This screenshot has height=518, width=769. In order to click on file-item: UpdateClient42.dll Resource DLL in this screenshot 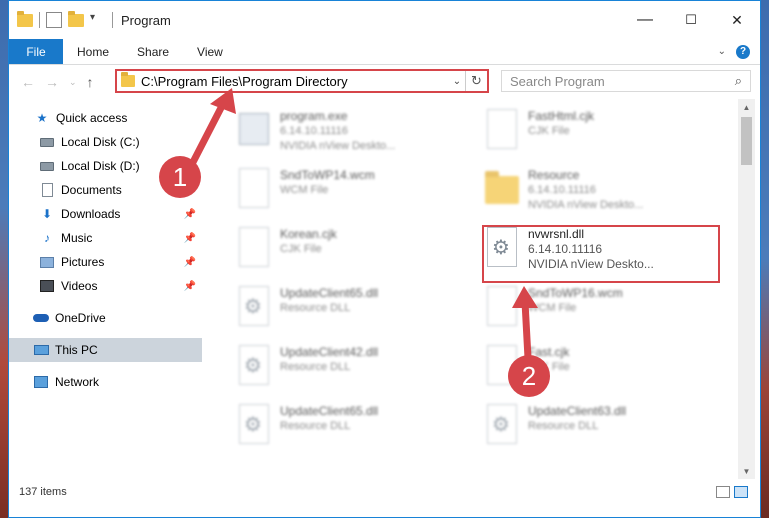, I will do `click(350, 367)`.